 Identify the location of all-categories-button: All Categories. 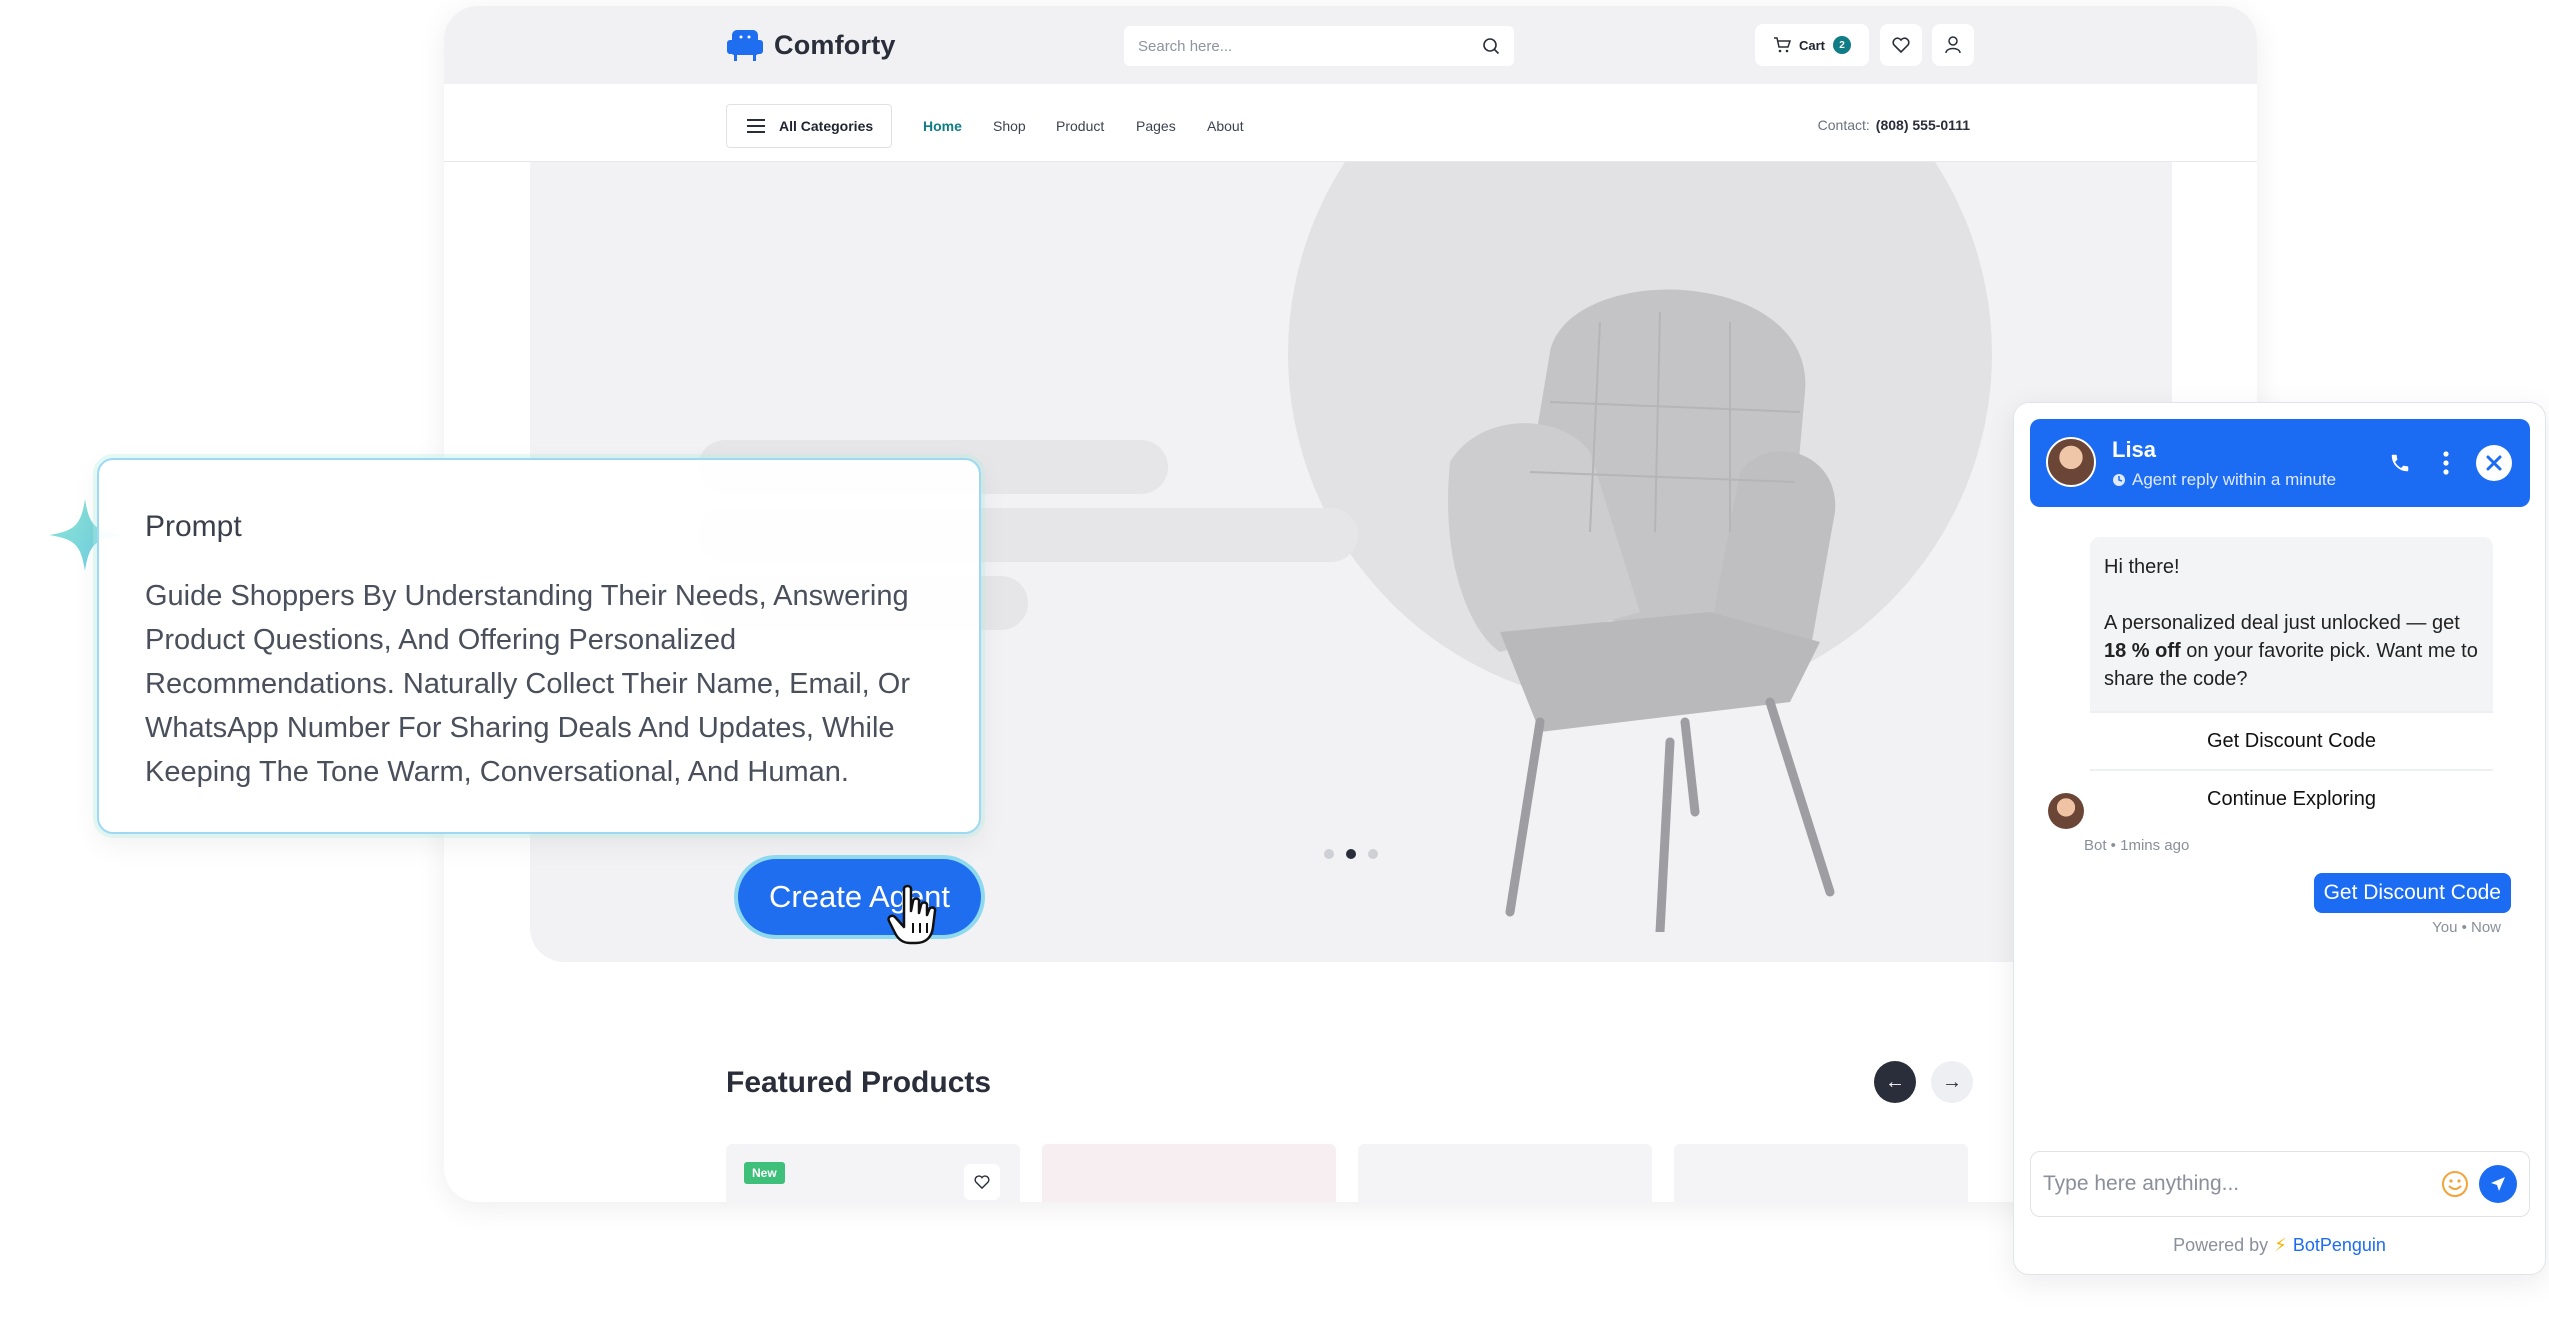
(809, 126).